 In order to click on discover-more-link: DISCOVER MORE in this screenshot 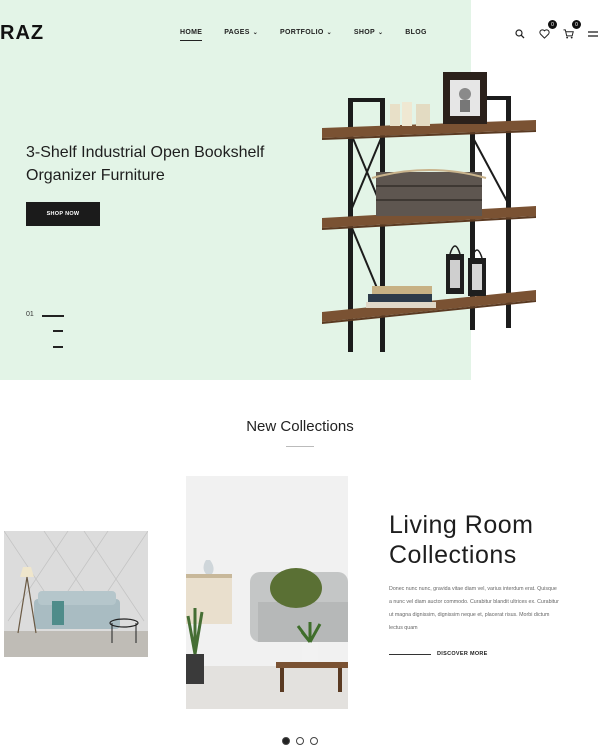, I will do `click(438, 654)`.